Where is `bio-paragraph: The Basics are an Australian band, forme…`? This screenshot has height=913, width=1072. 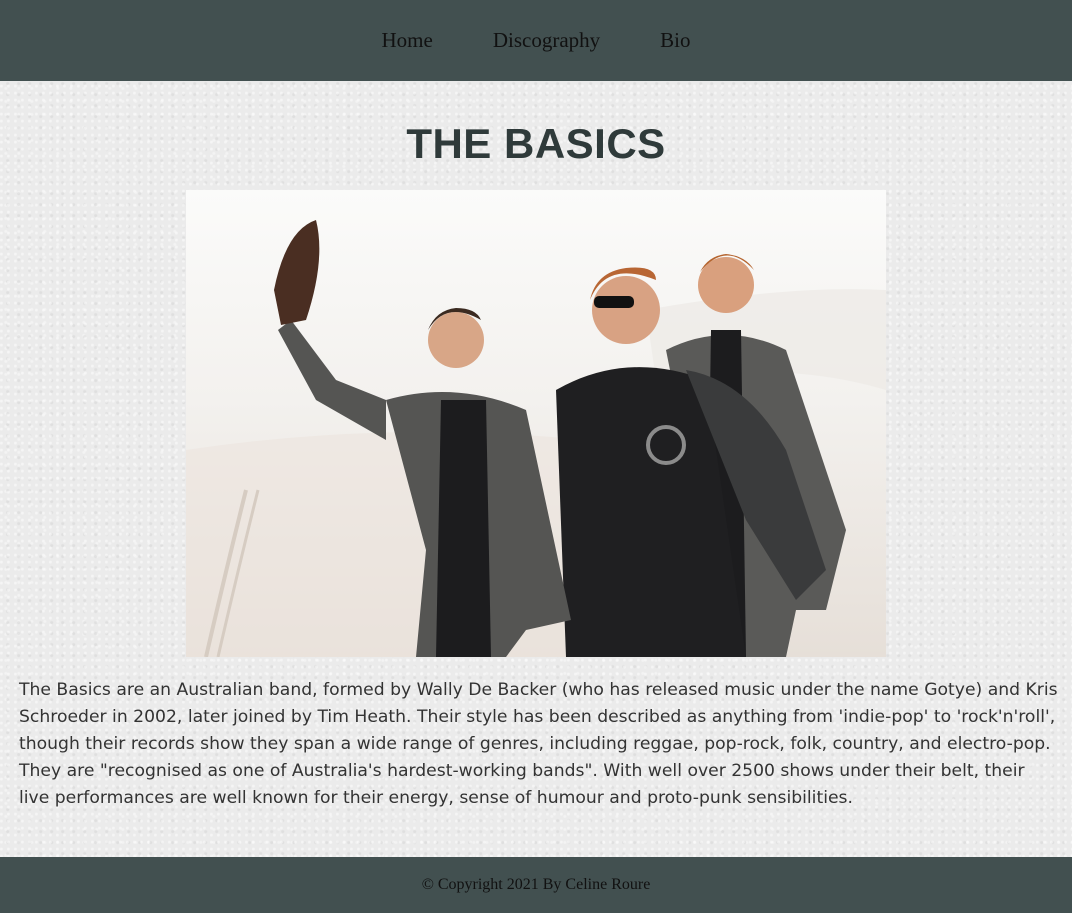
bio-paragraph: The Basics are an Australian band, forme… is located at coordinates (538, 744).